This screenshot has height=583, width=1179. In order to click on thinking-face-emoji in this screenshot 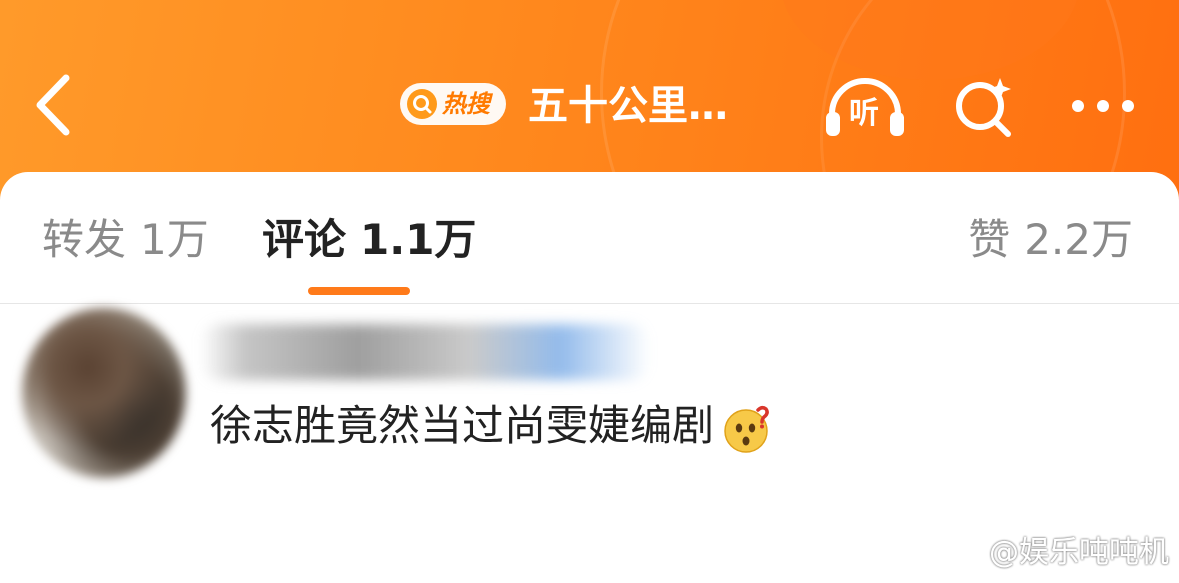, I will do `click(746, 429)`.